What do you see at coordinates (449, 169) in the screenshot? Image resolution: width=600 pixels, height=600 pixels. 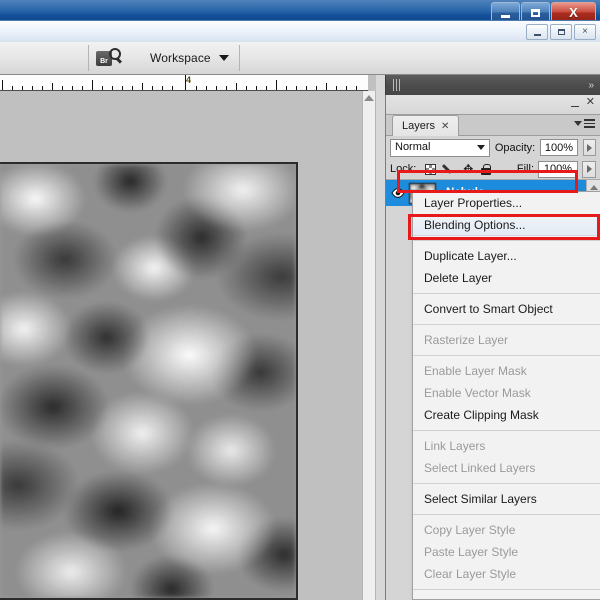 I see `lock-image-pixels-icon` at bounding box center [449, 169].